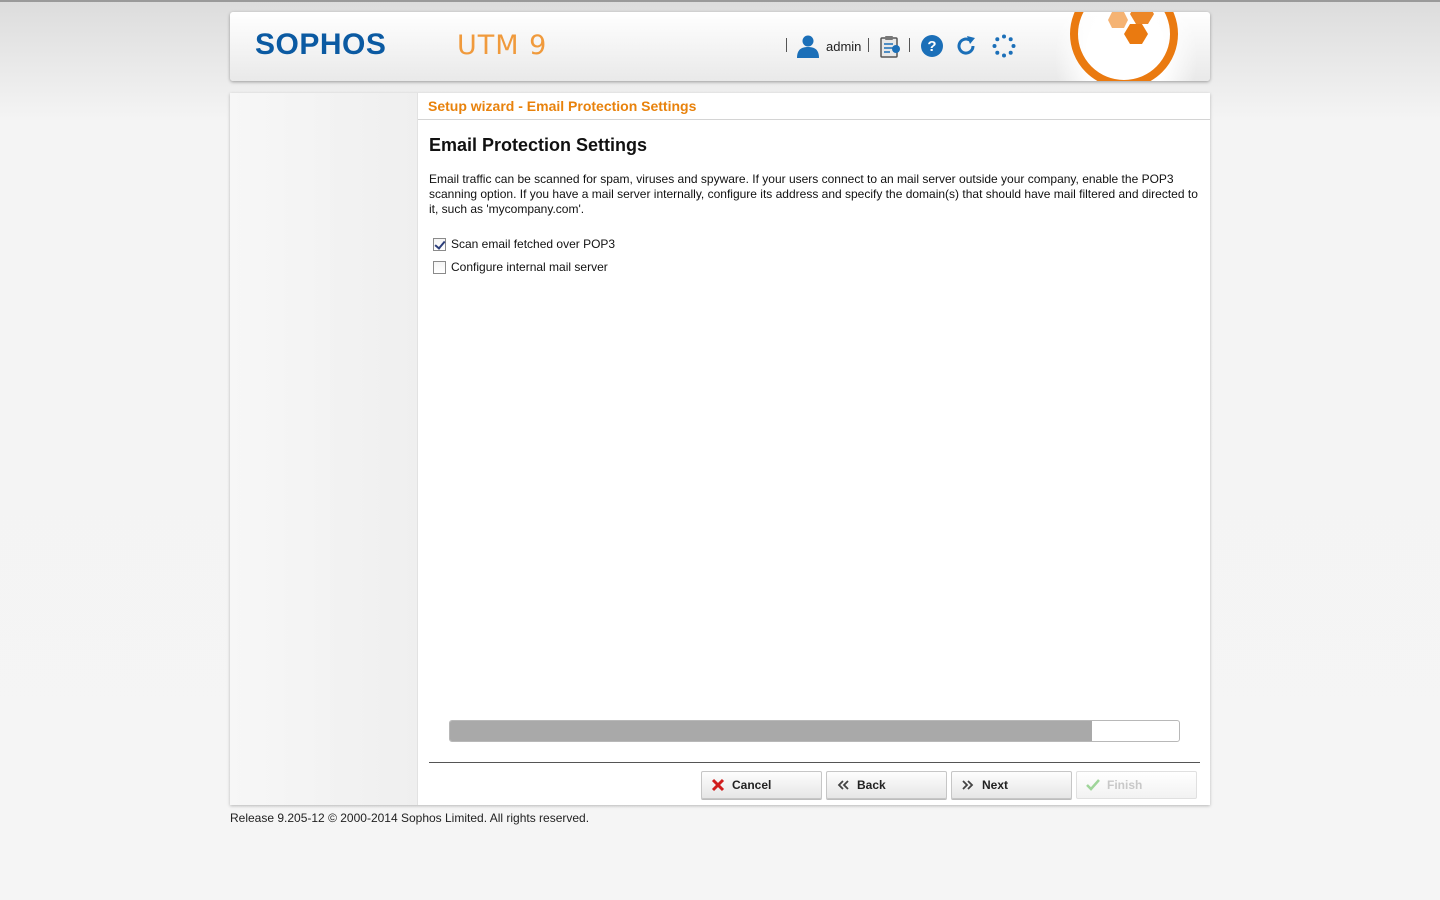 Image resolution: width=1440 pixels, height=900 pixels. I want to click on product-name: UTM 9, so click(502, 45).